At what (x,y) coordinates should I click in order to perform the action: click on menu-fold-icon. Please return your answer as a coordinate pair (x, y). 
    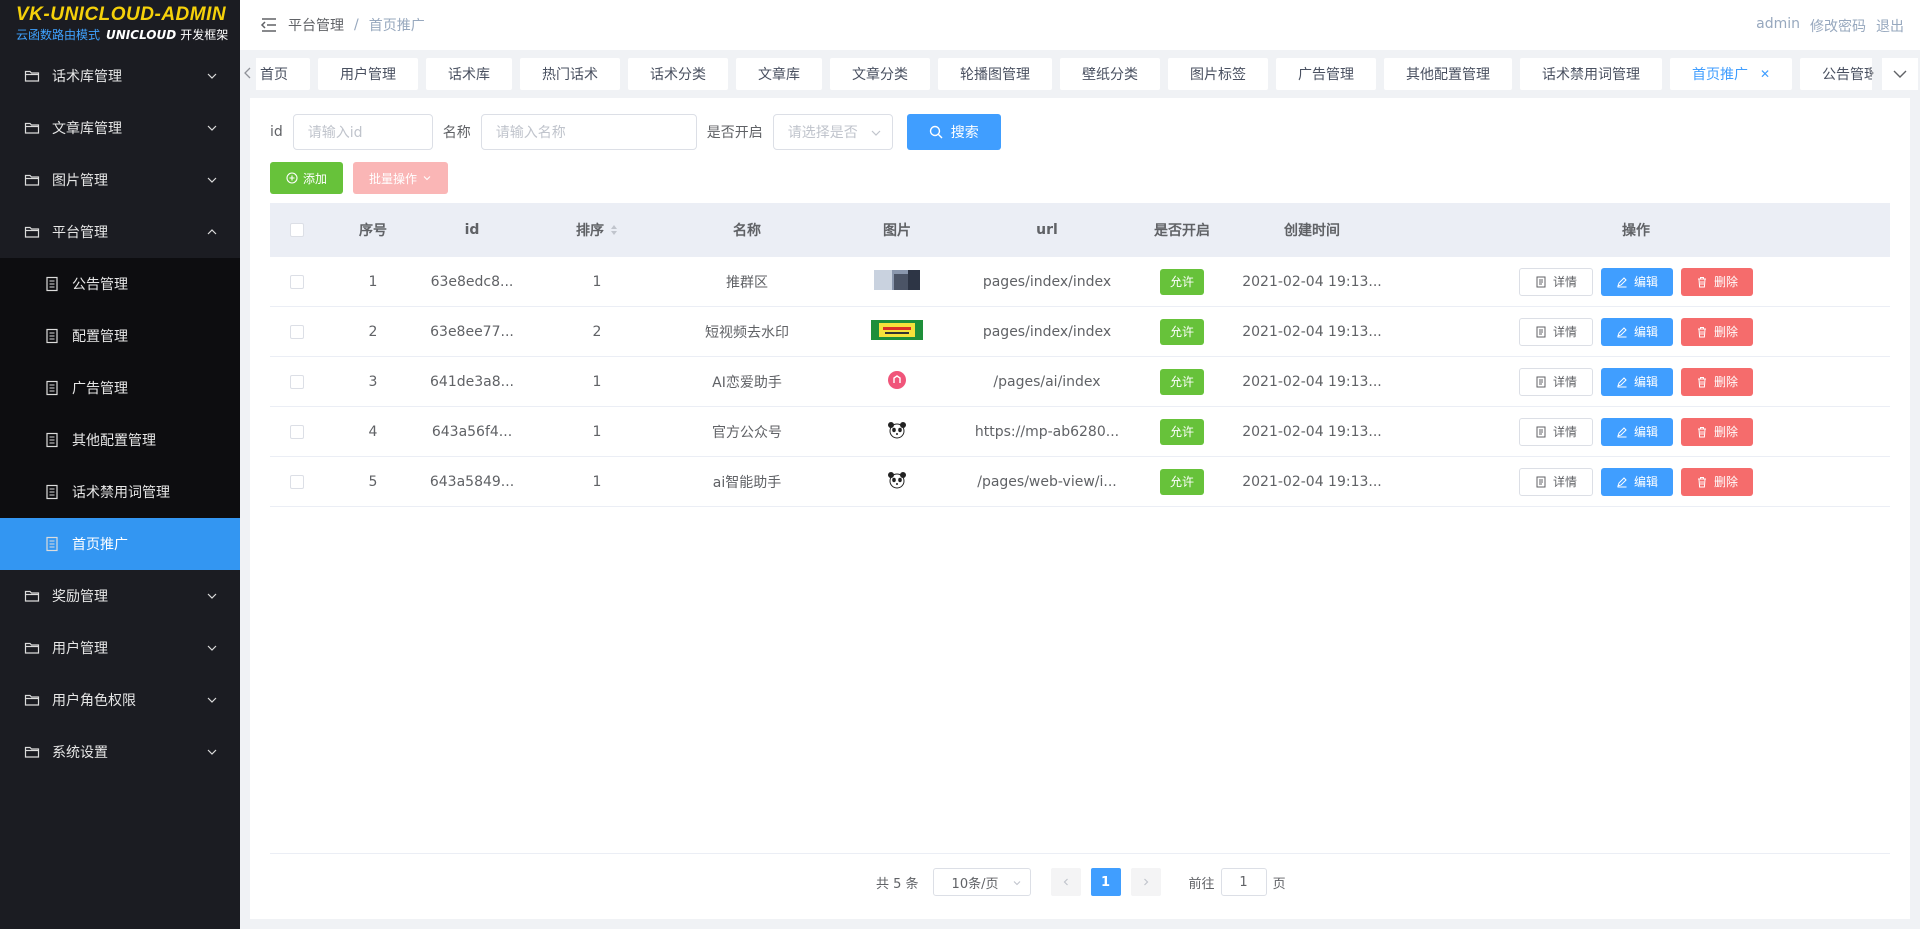
    Looking at the image, I should click on (269, 25).